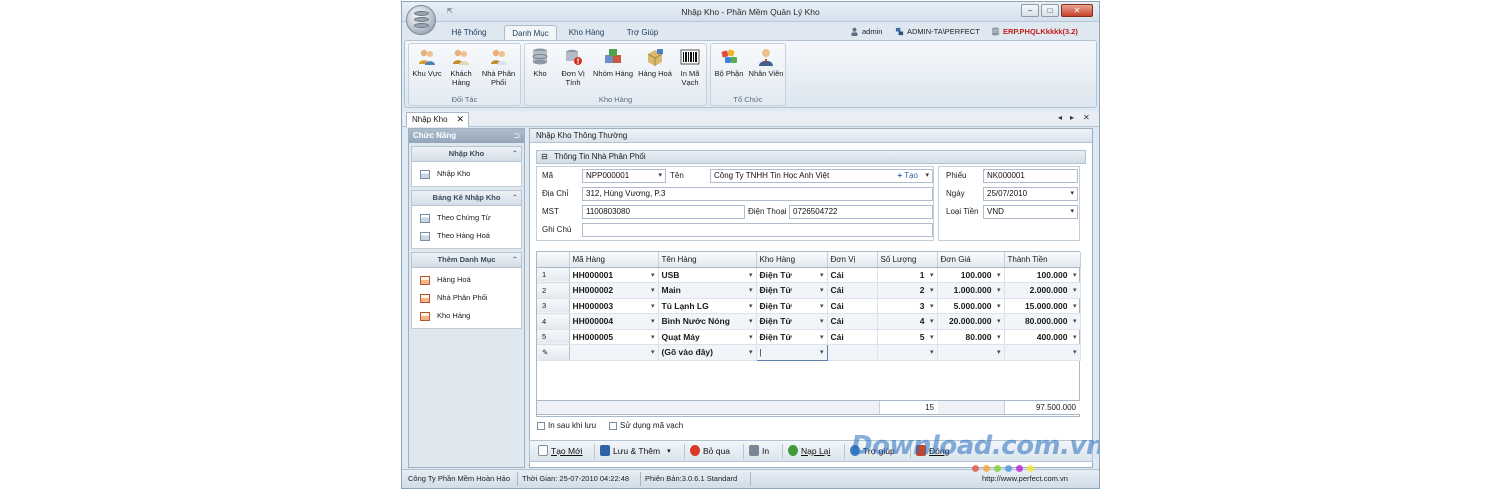 Image resolution: width=1500 pixels, height=491 pixels. I want to click on ngay-date-picker: 25/07/2010 ▾, so click(1030, 194).